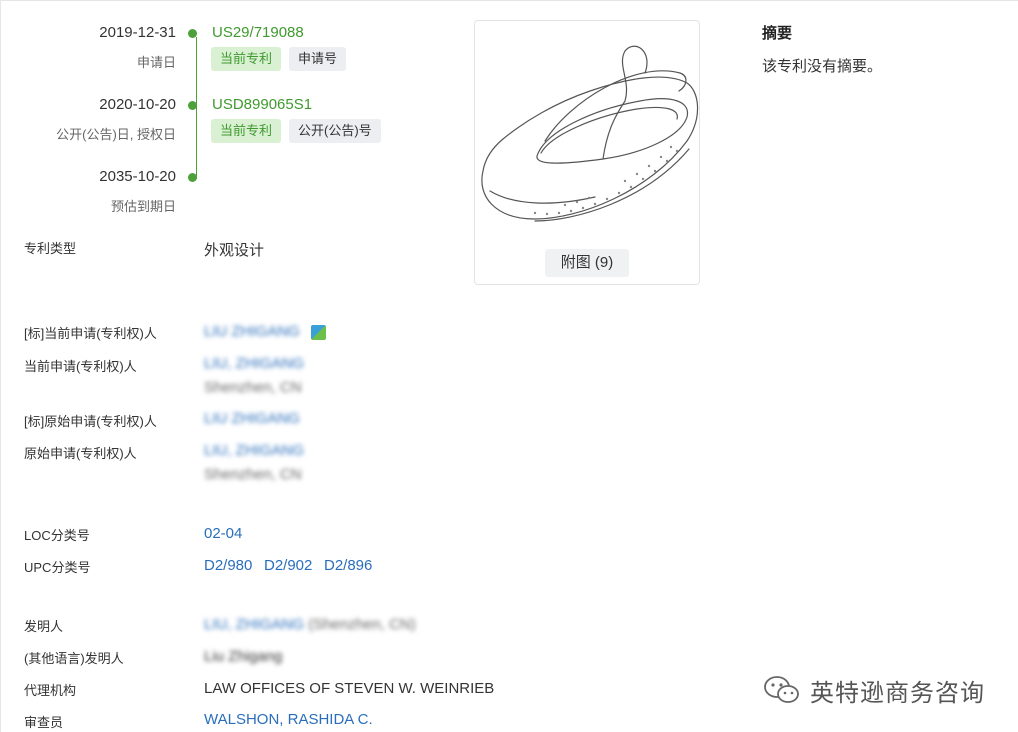 The width and height of the screenshot is (1018, 732). I want to click on figure-card, so click(587, 152).